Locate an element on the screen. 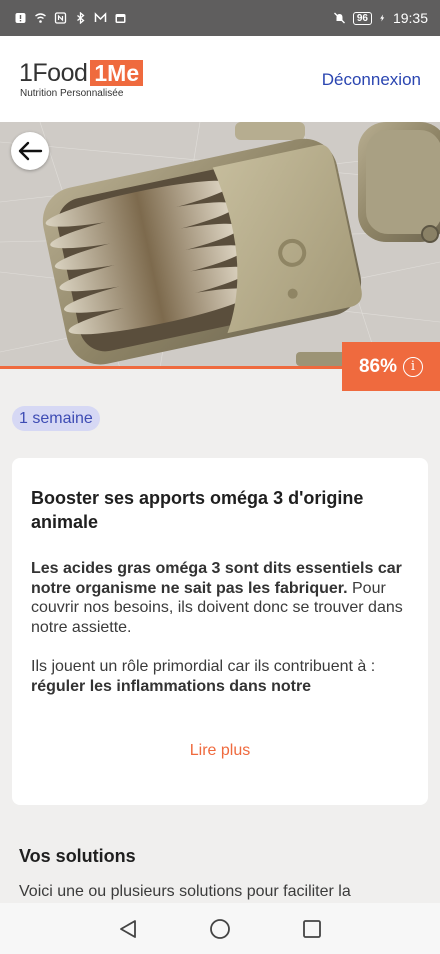  bluetooth-icon is located at coordinates (81, 18).